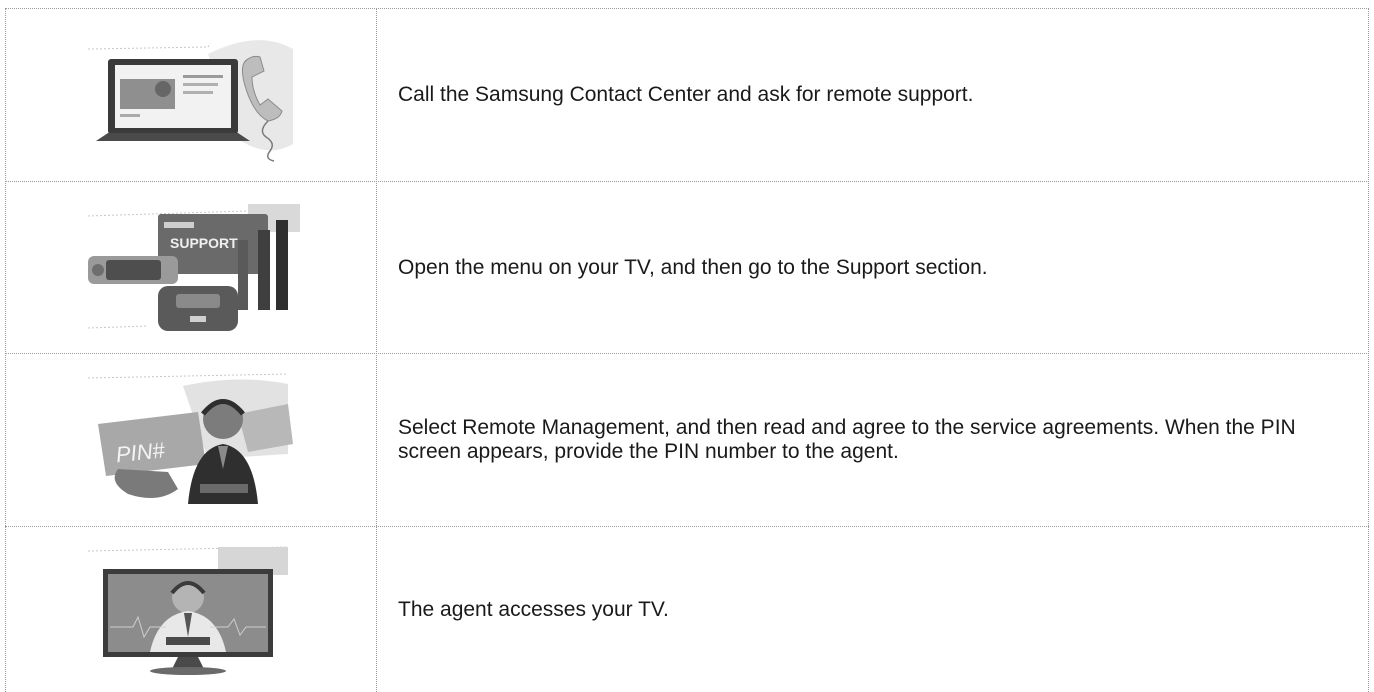  What do you see at coordinates (204, 243) in the screenshot?
I see `support-menu-label: SUPPORT` at bounding box center [204, 243].